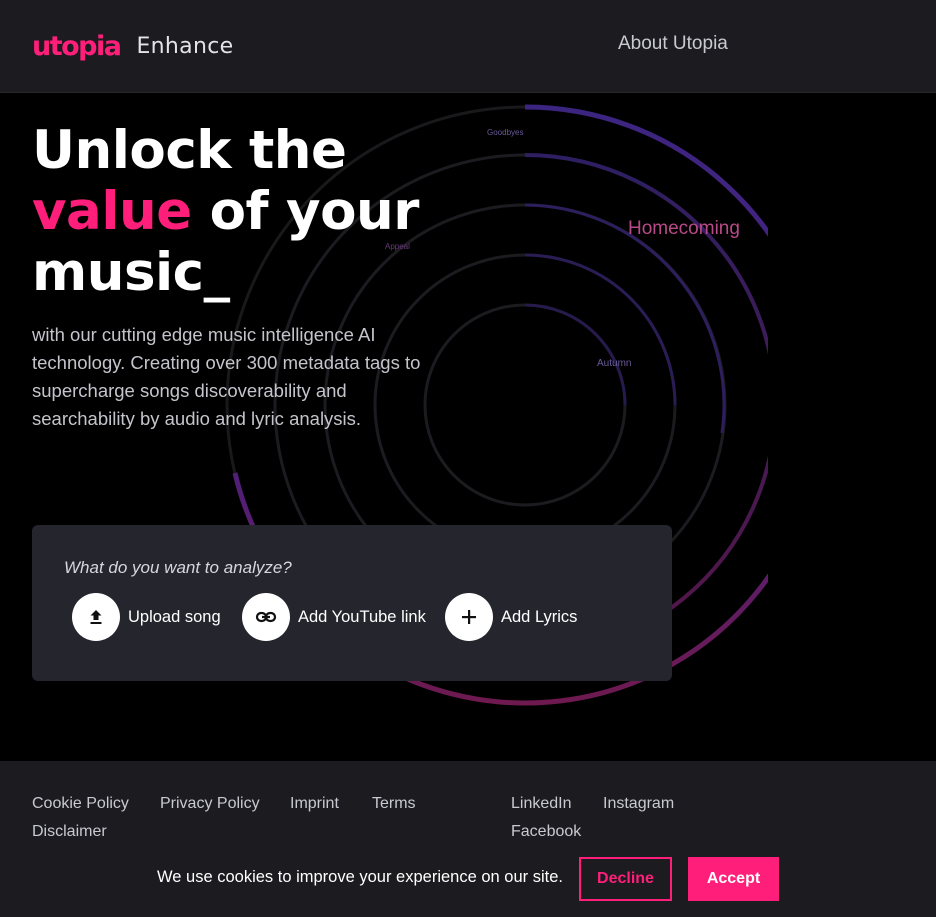 The width and height of the screenshot is (936, 917). I want to click on footer-link-cookie-policy: Cookie Policy, so click(80, 804).